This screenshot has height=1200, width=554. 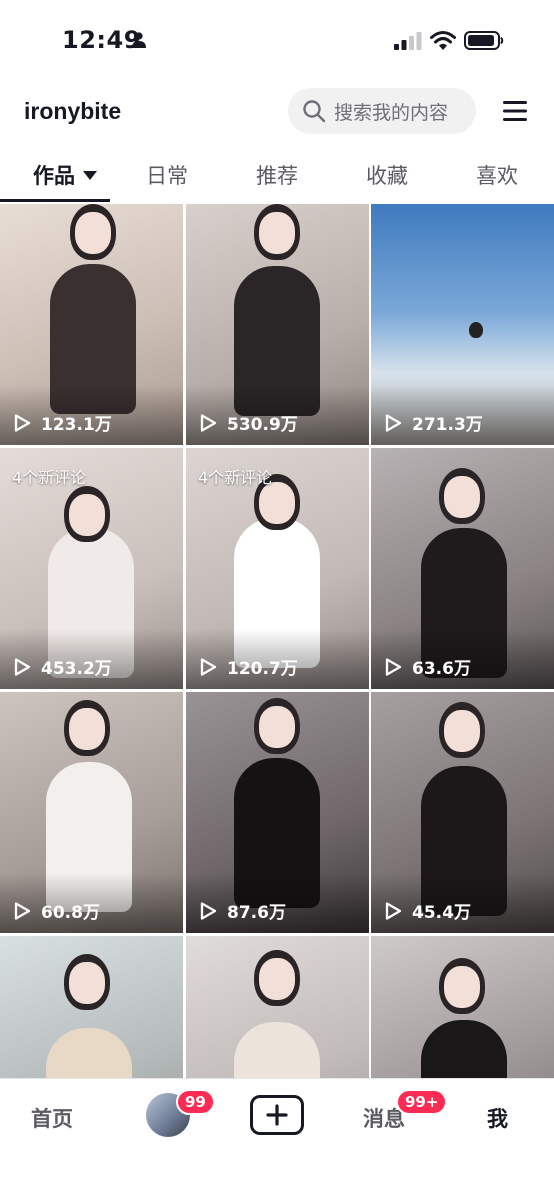 I want to click on play-count-value: 123.1万, so click(x=76, y=425).